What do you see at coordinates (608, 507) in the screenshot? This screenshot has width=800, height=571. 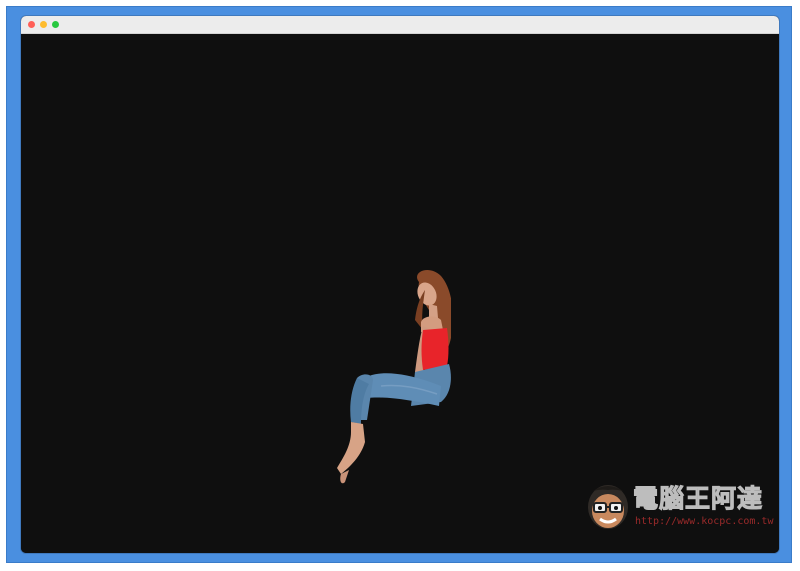 I see `mascot-face-icon` at bounding box center [608, 507].